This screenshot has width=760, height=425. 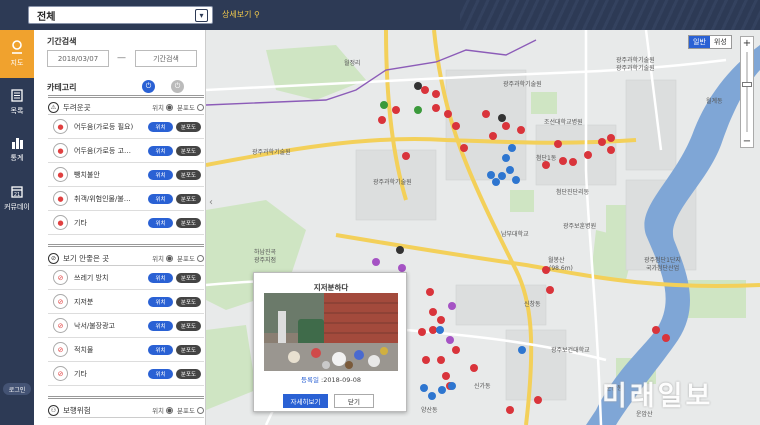 What do you see at coordinates (120, 15) in the screenshot?
I see `region-select: 전체 ▾` at bounding box center [120, 15].